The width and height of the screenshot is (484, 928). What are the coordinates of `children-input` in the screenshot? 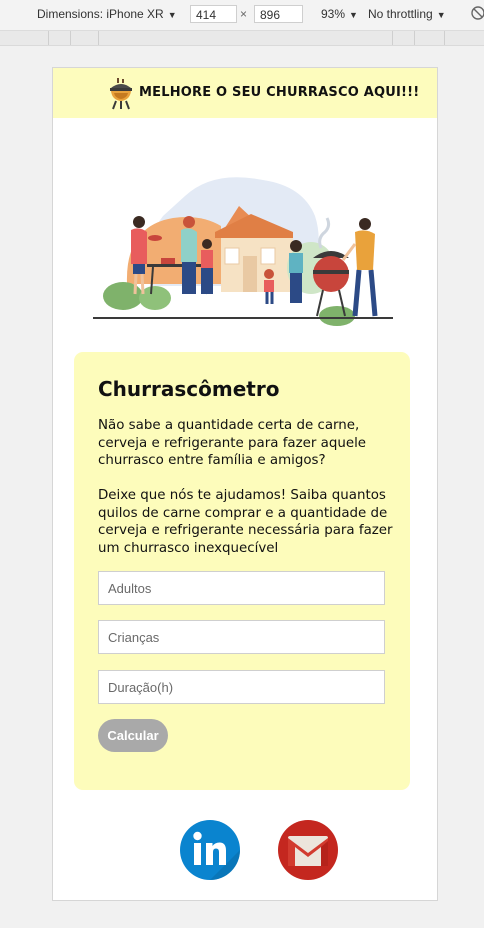 It's located at (241, 637).